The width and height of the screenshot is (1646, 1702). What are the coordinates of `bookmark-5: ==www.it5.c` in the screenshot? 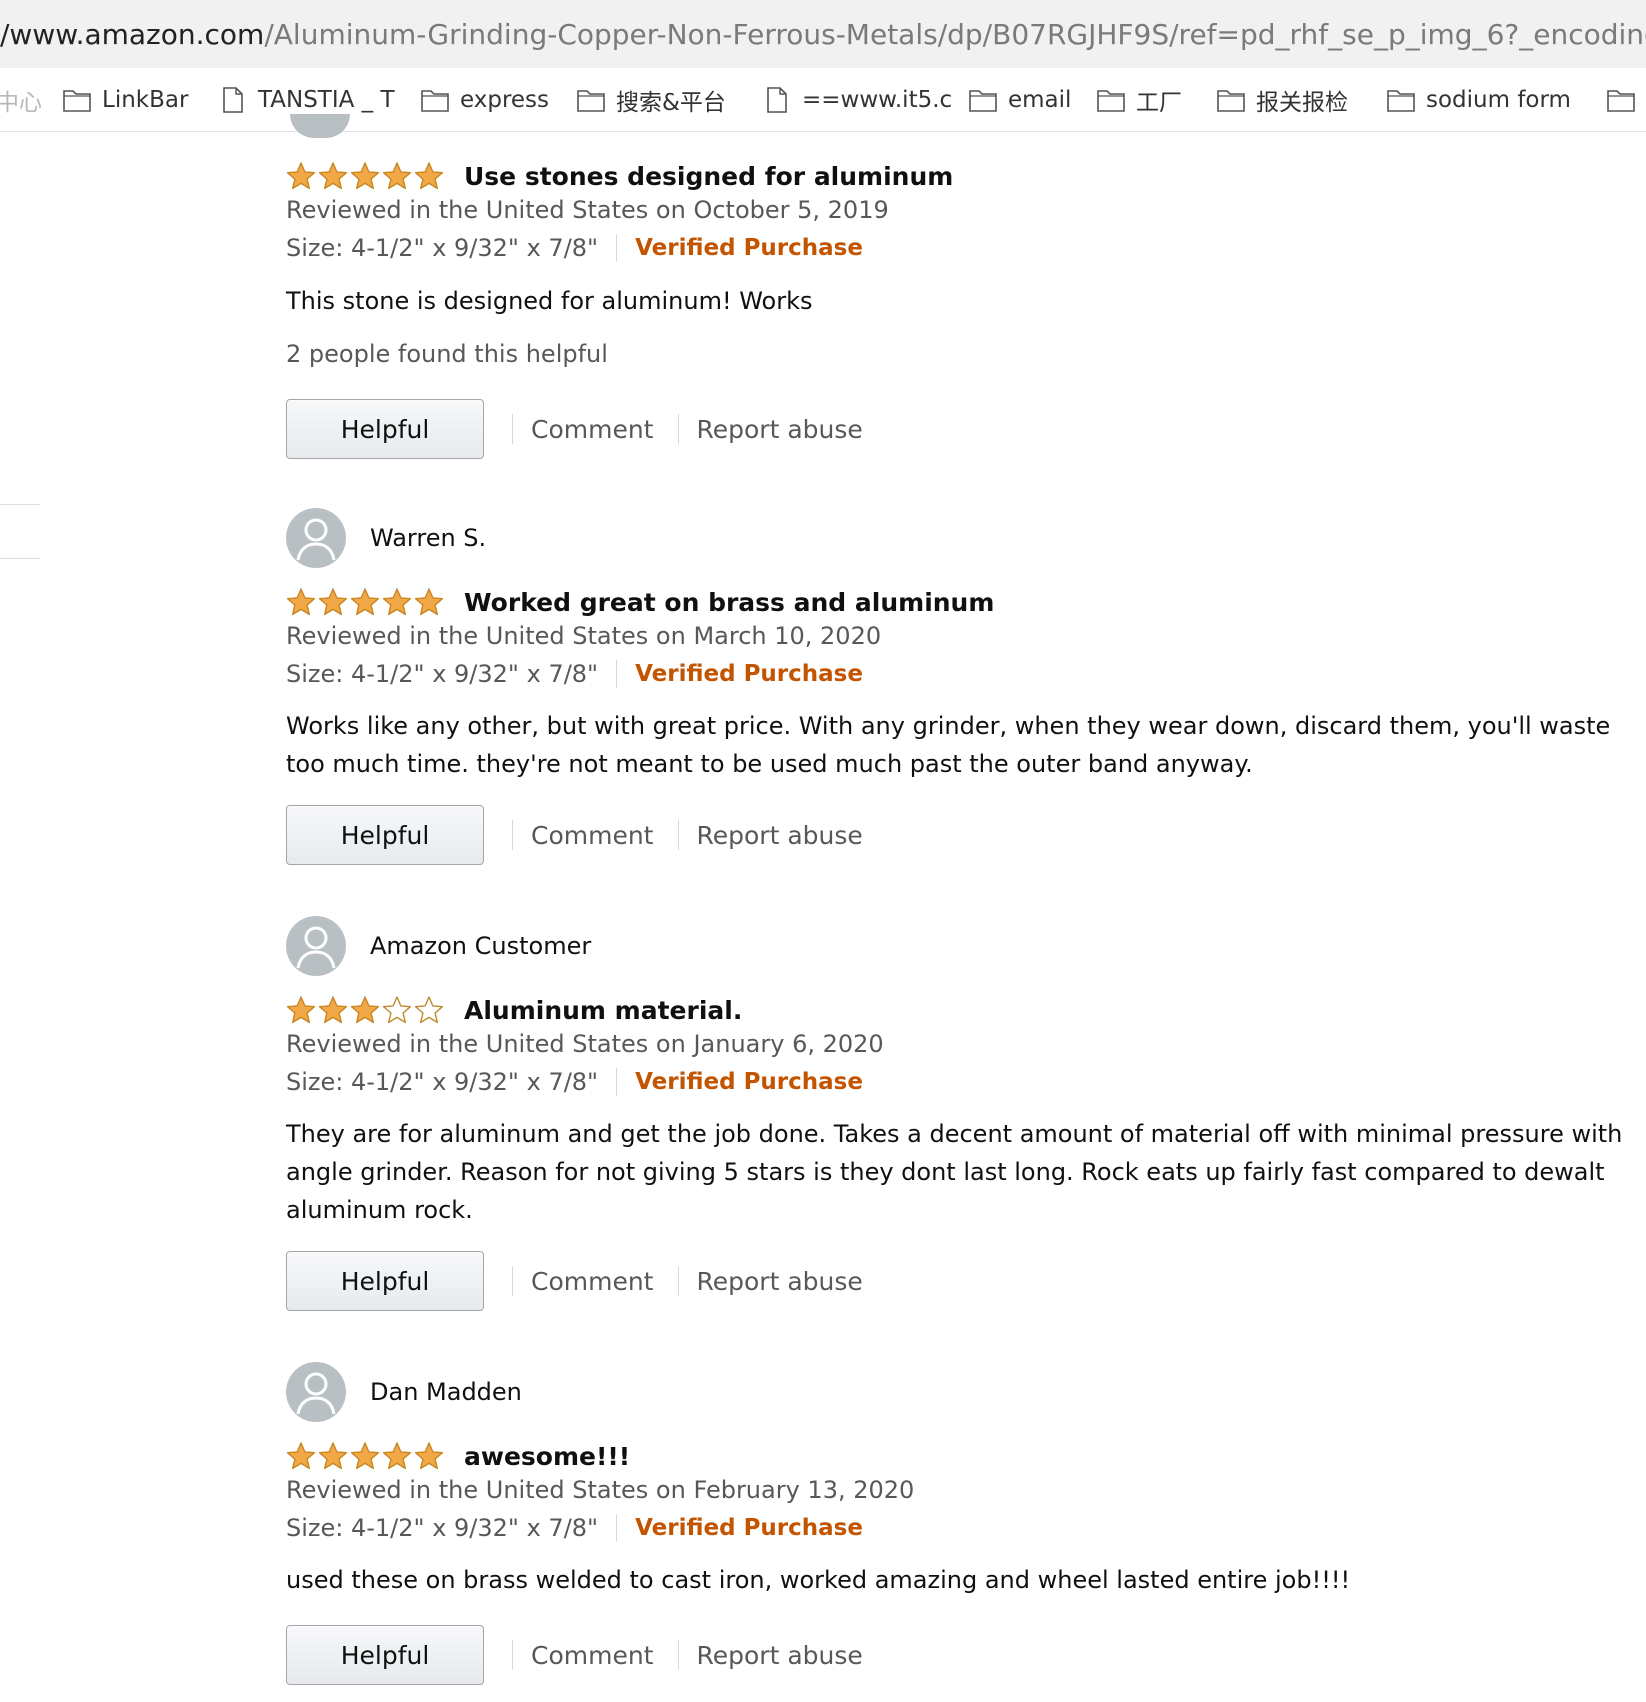 It's located at (857, 99).